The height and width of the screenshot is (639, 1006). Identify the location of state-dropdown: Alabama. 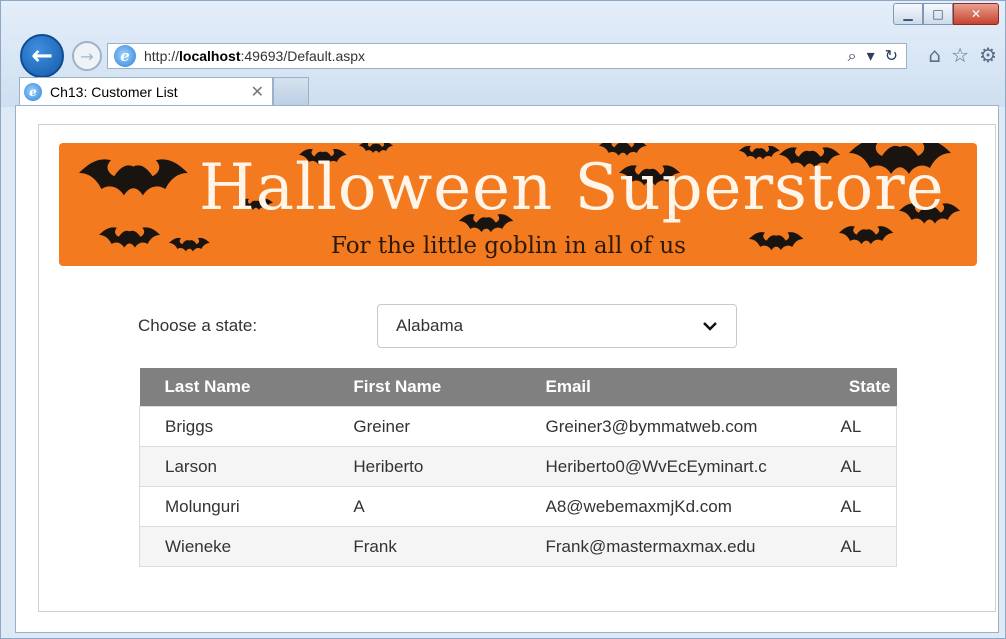
(557, 326).